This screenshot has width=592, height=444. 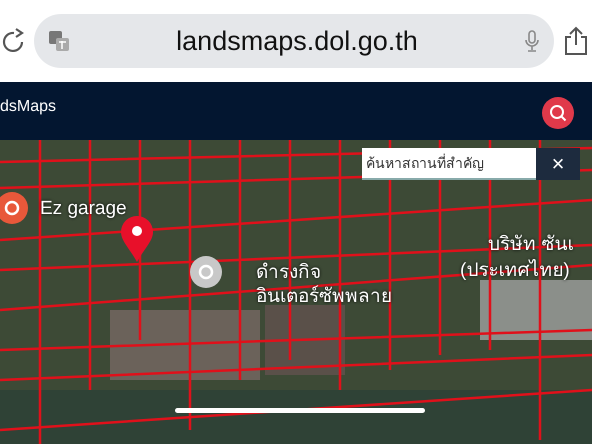 I want to click on close-button: ×, so click(x=558, y=164).